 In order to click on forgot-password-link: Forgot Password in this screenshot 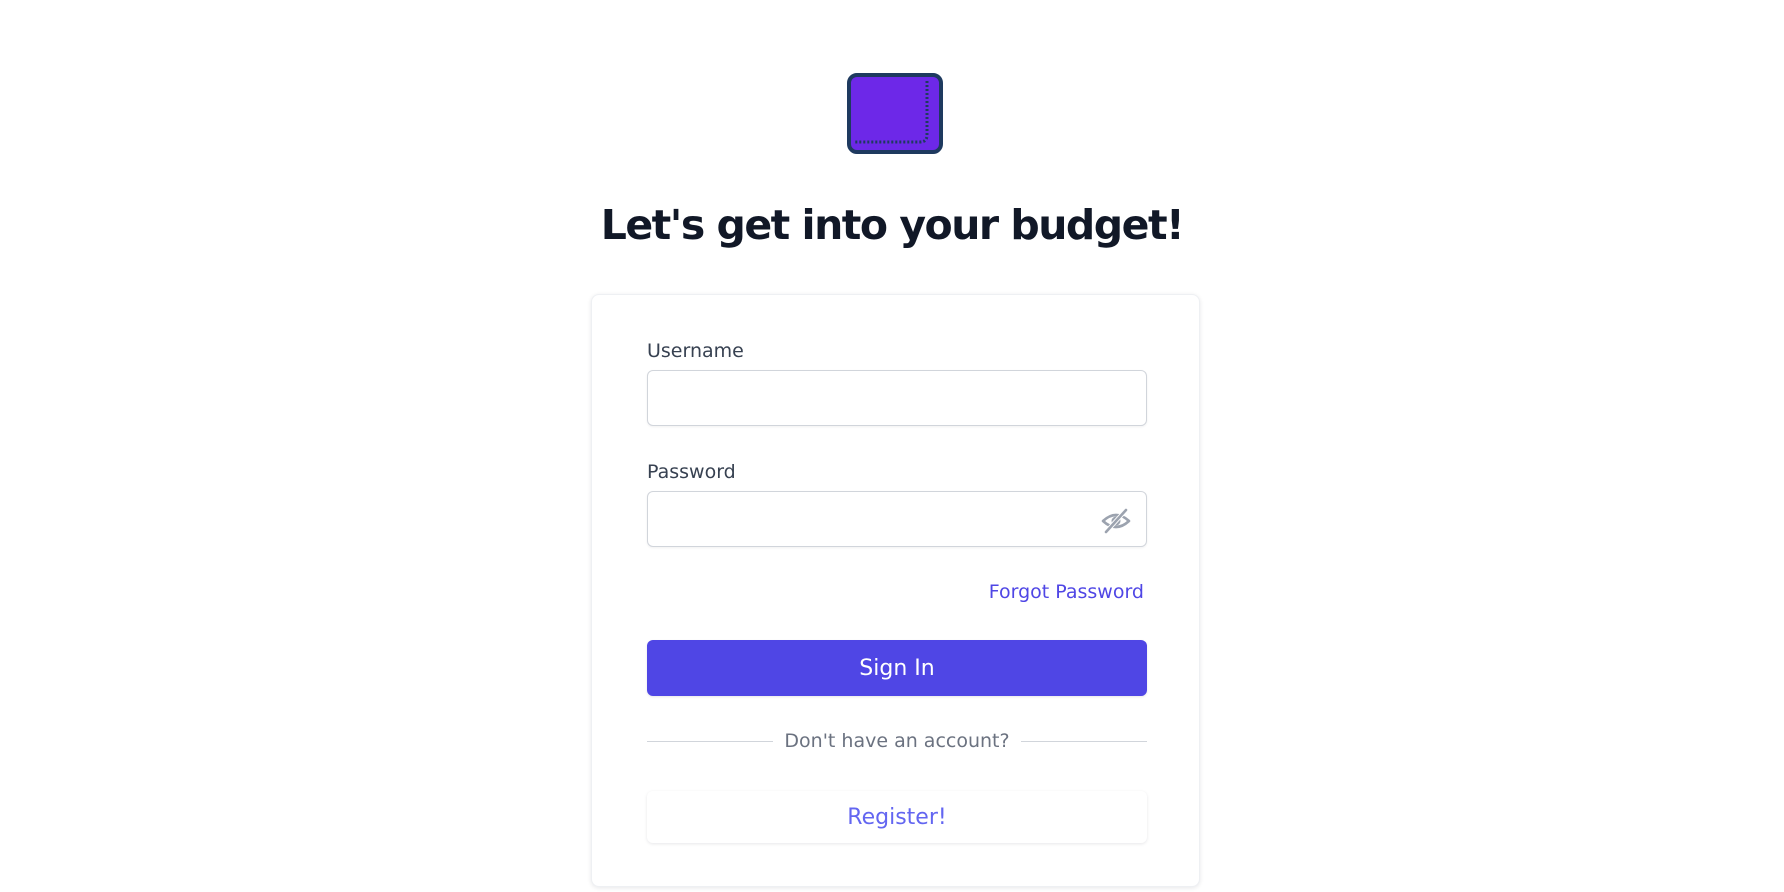, I will do `click(1066, 592)`.